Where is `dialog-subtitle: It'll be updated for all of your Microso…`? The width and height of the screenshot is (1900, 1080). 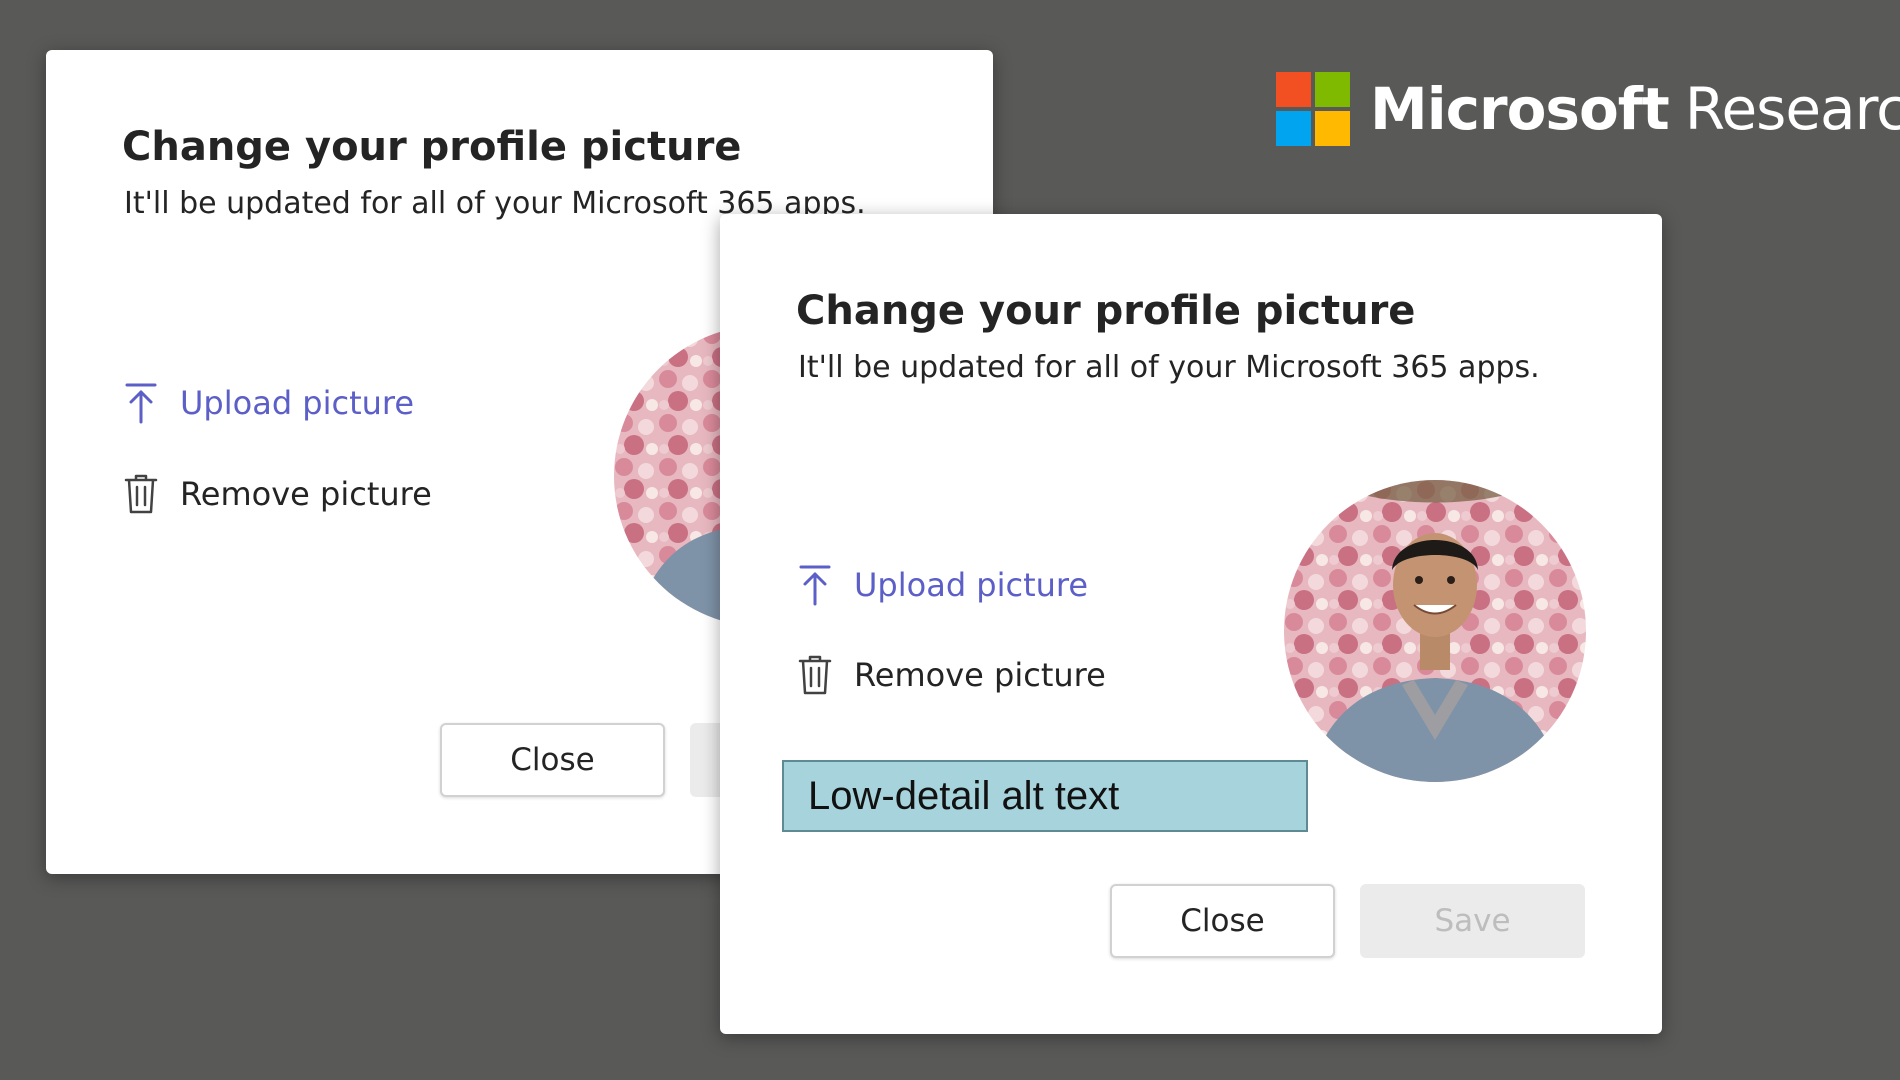
dialog-subtitle: It'll be updated for all of your Microso… is located at coordinates (1169, 367).